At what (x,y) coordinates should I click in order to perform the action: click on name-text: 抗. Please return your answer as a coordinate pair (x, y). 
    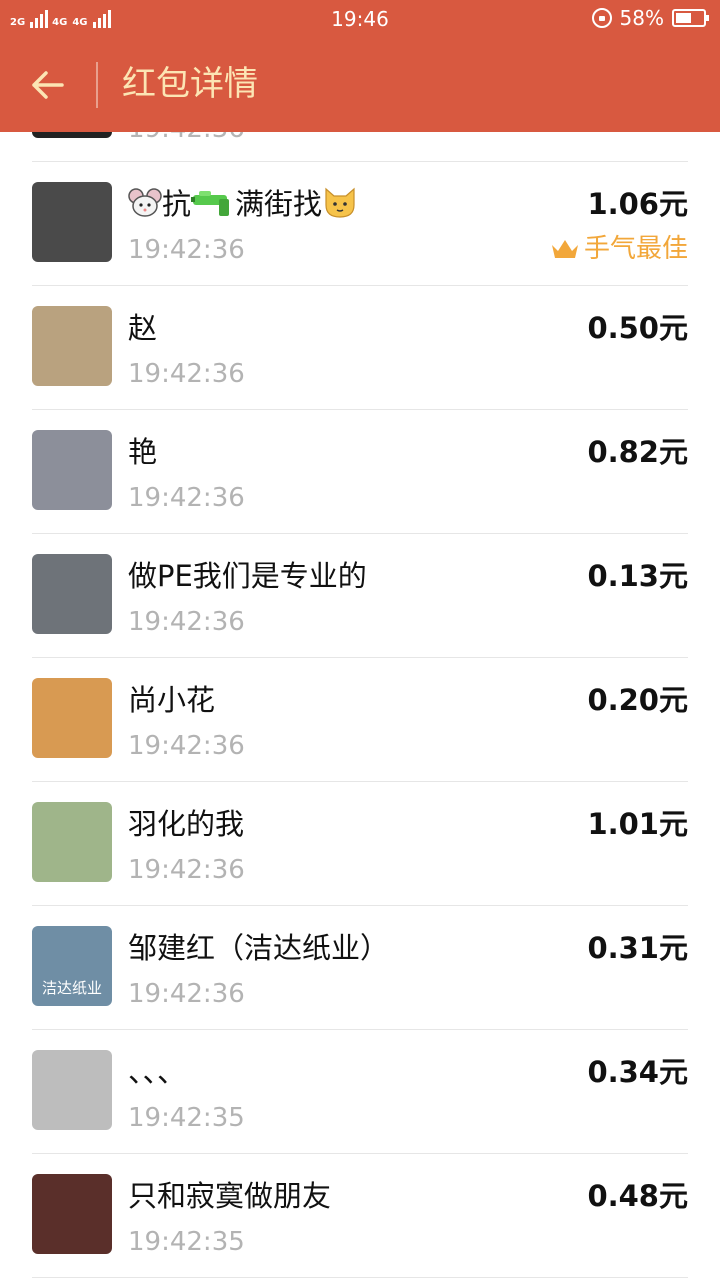
    Looking at the image, I should click on (177, 204).